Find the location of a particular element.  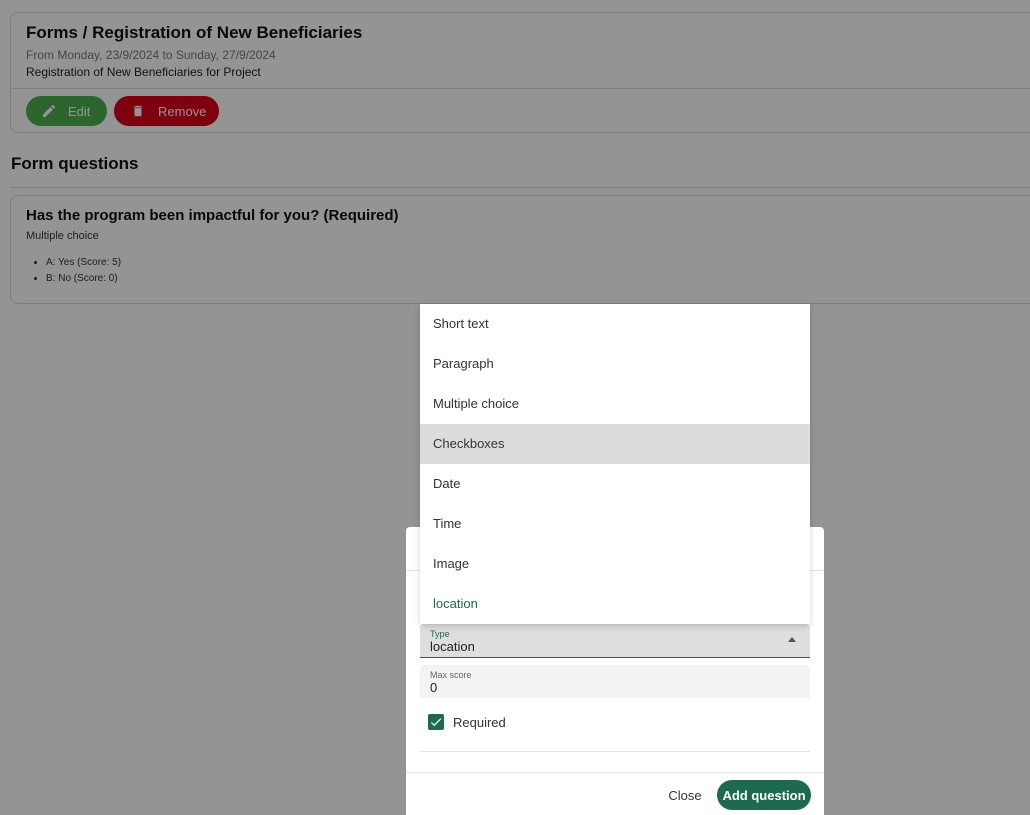

dropdown-option-time: Time is located at coordinates (615, 524).